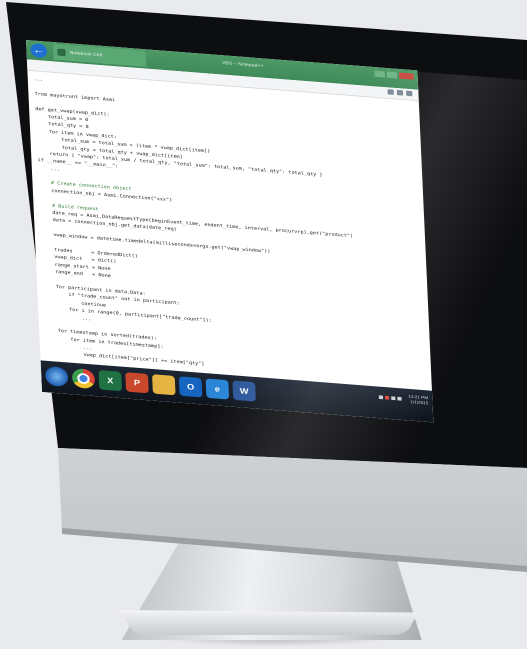 The height and width of the screenshot is (649, 527). Describe the element at coordinates (406, 76) in the screenshot. I see `close-button` at that location.